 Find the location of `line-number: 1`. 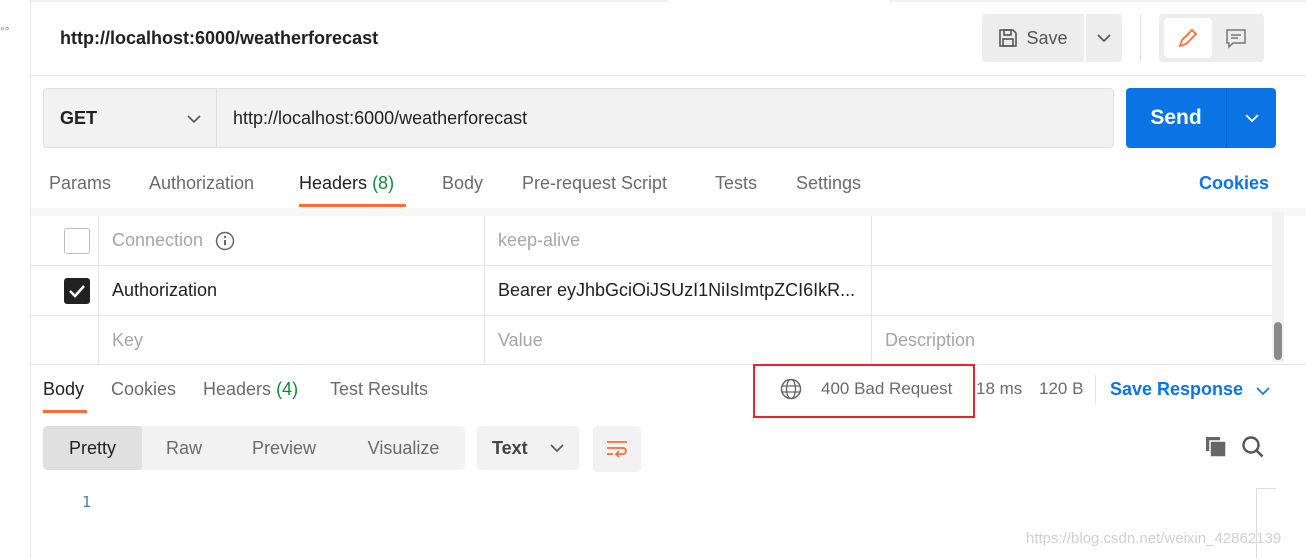

line-number: 1 is located at coordinates (87, 502).